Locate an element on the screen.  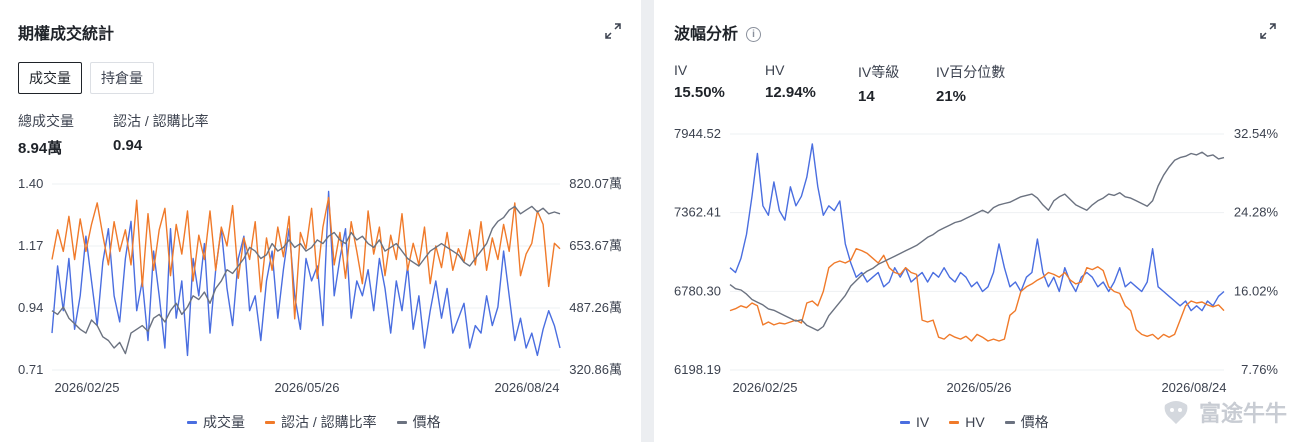
tab-volume: 成交量 is located at coordinates (50, 78).